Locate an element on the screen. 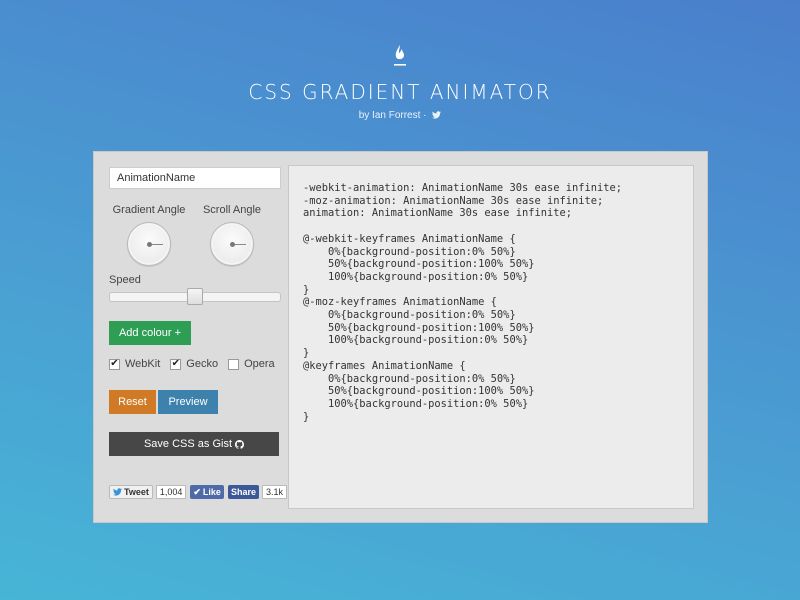 The height and width of the screenshot is (600, 800). opera-label: Opera is located at coordinates (259, 364).